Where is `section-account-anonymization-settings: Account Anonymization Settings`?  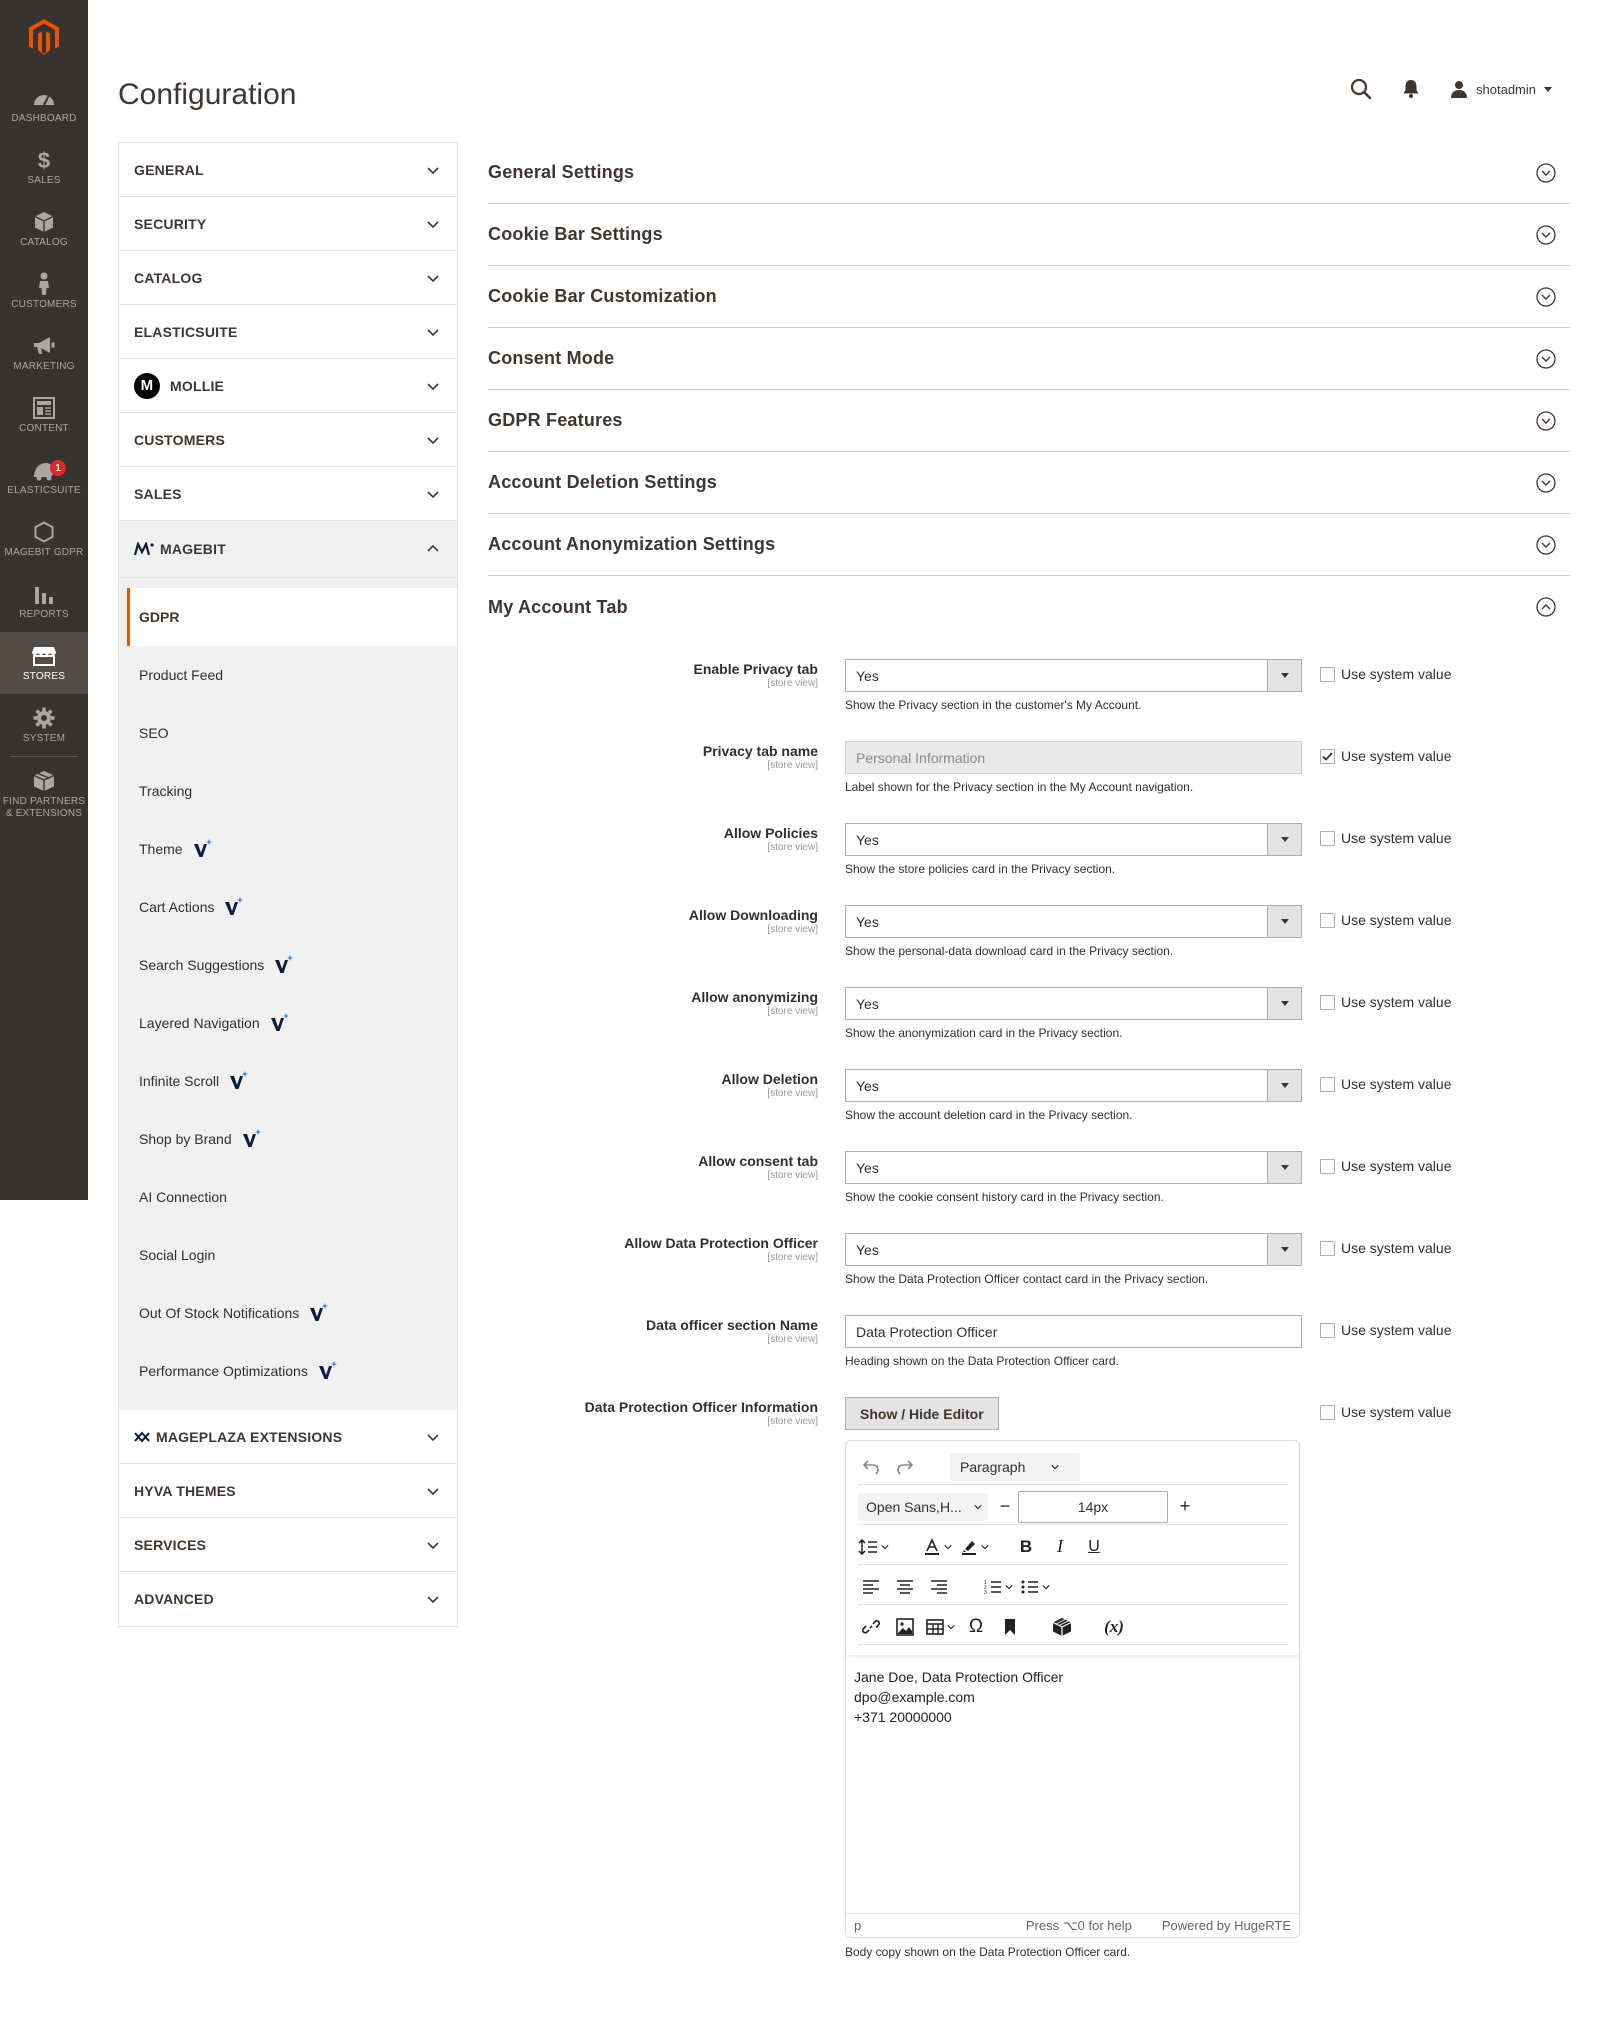
section-account-anonymization-settings: Account Anonymization Settings is located at coordinates (1029, 545).